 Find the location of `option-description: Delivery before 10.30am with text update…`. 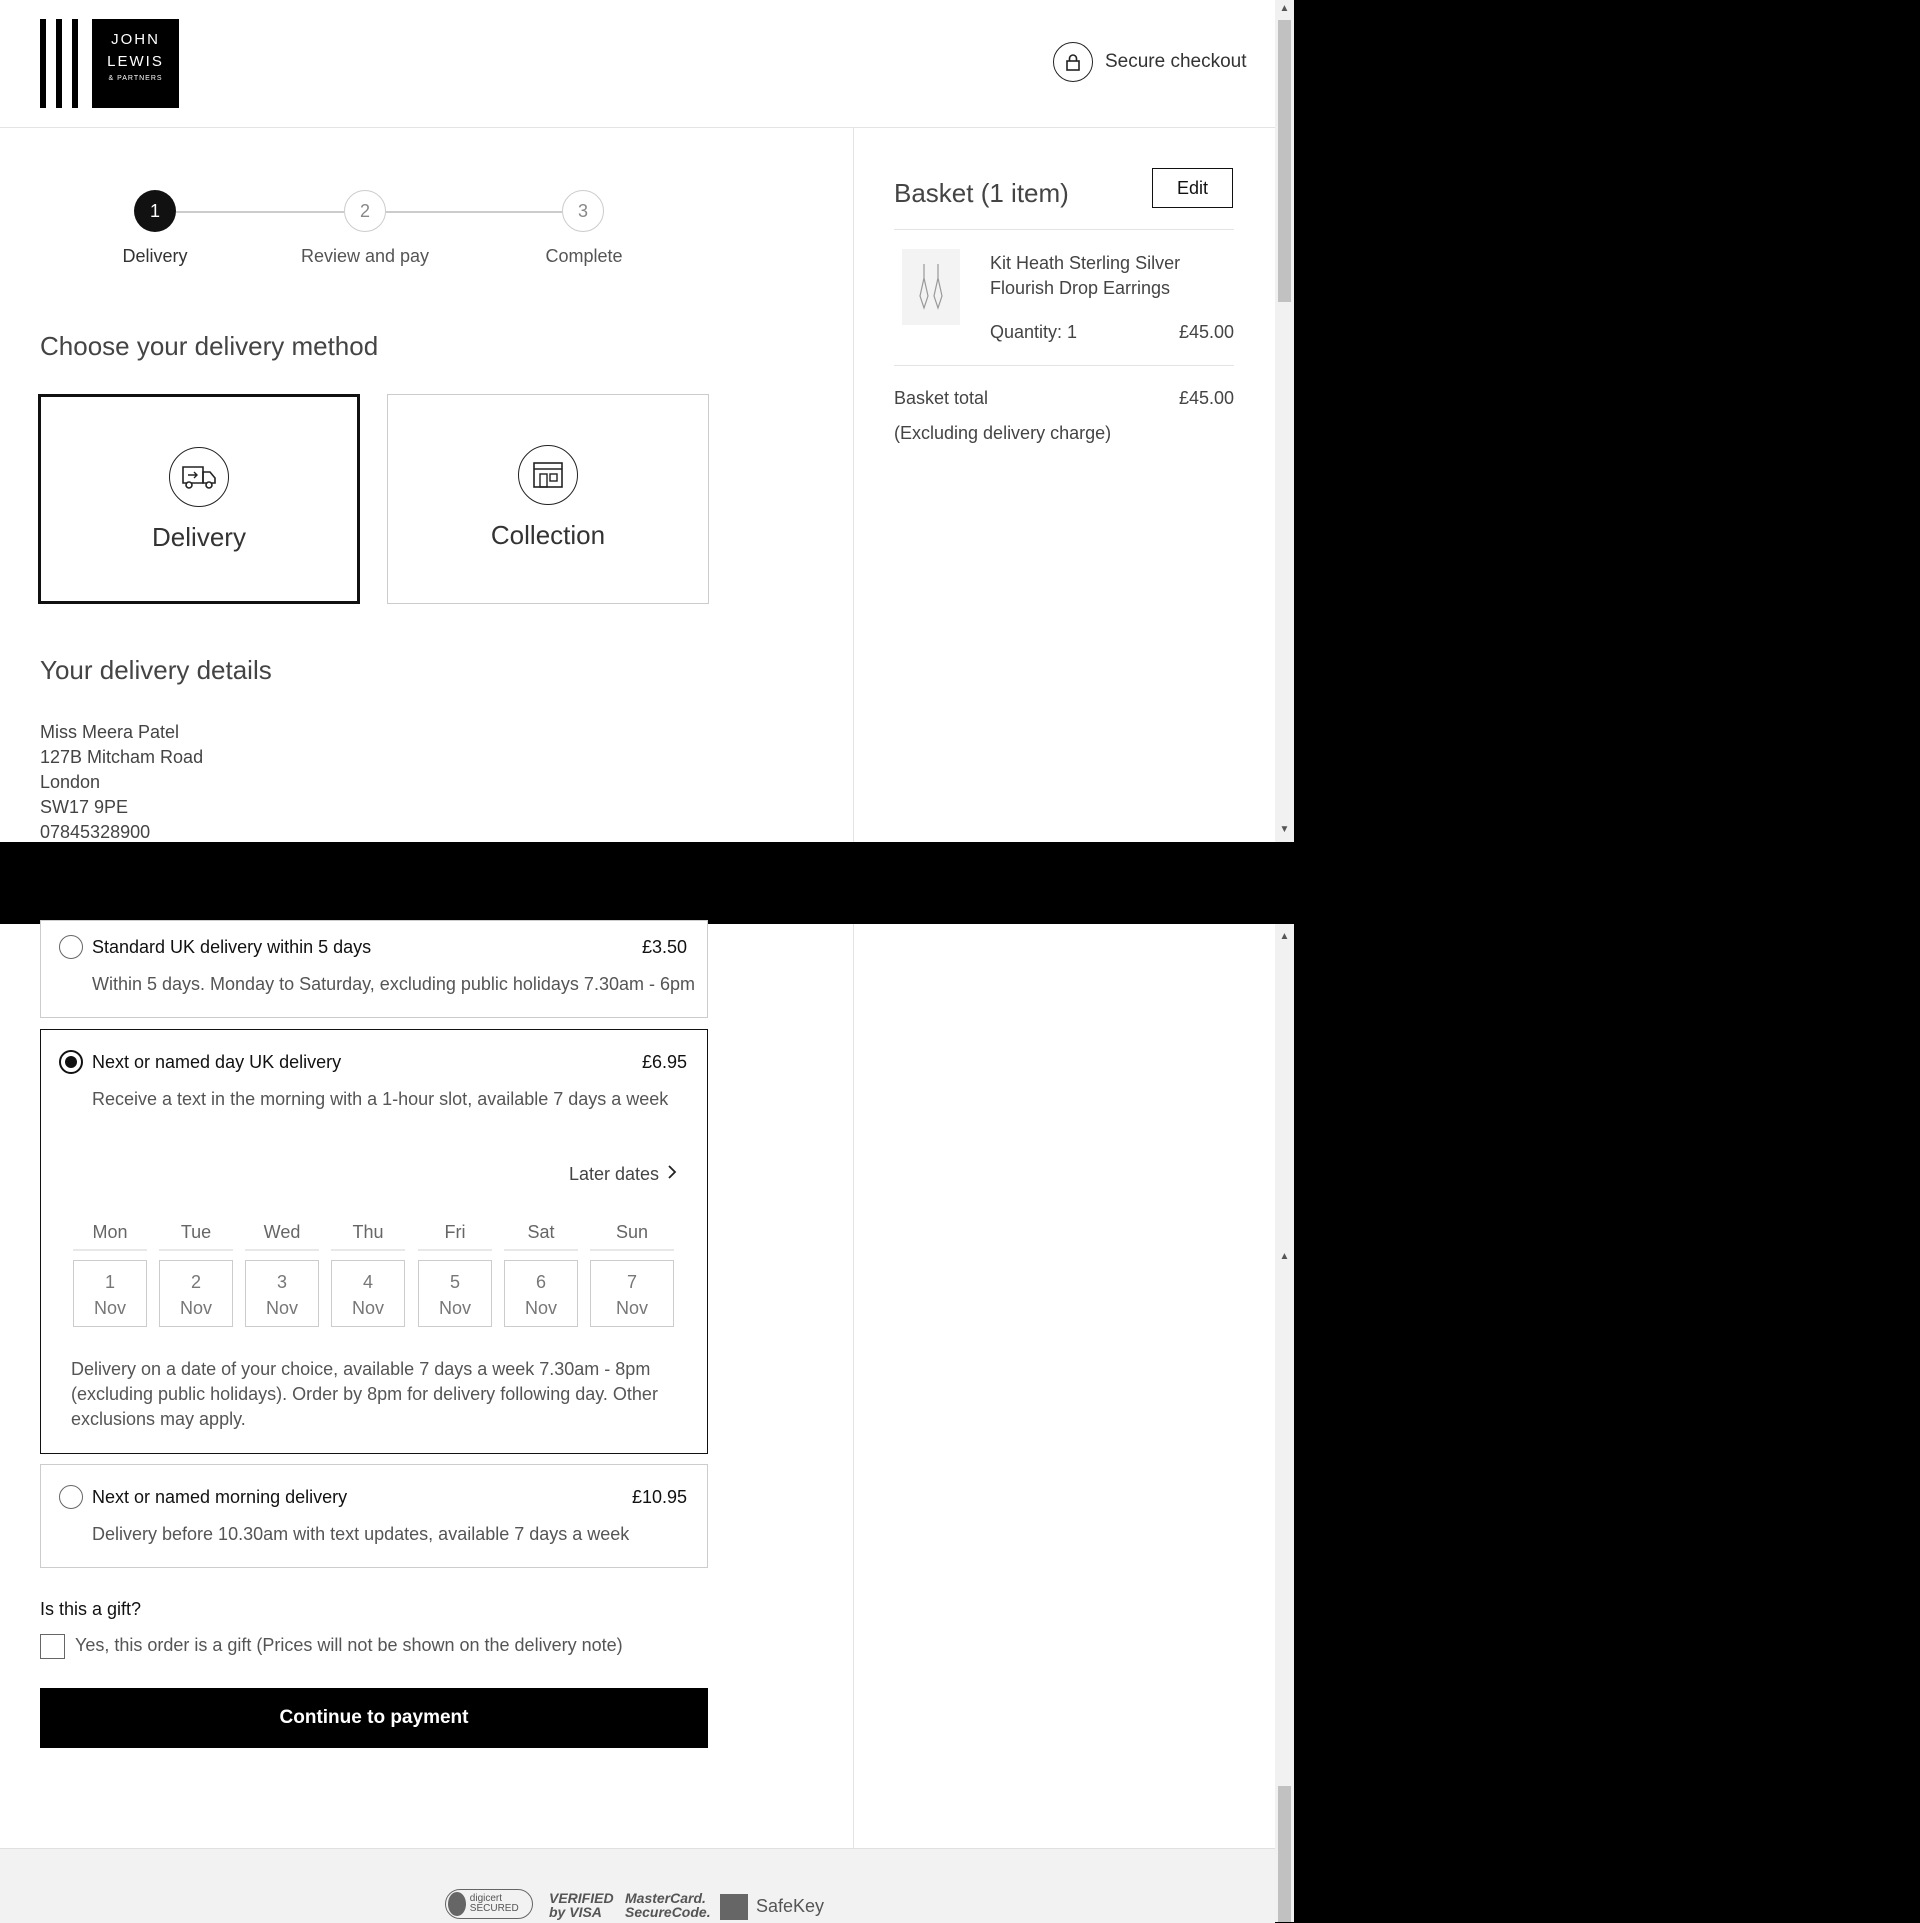

option-description: Delivery before 10.30am with text update… is located at coordinates (361, 1534).